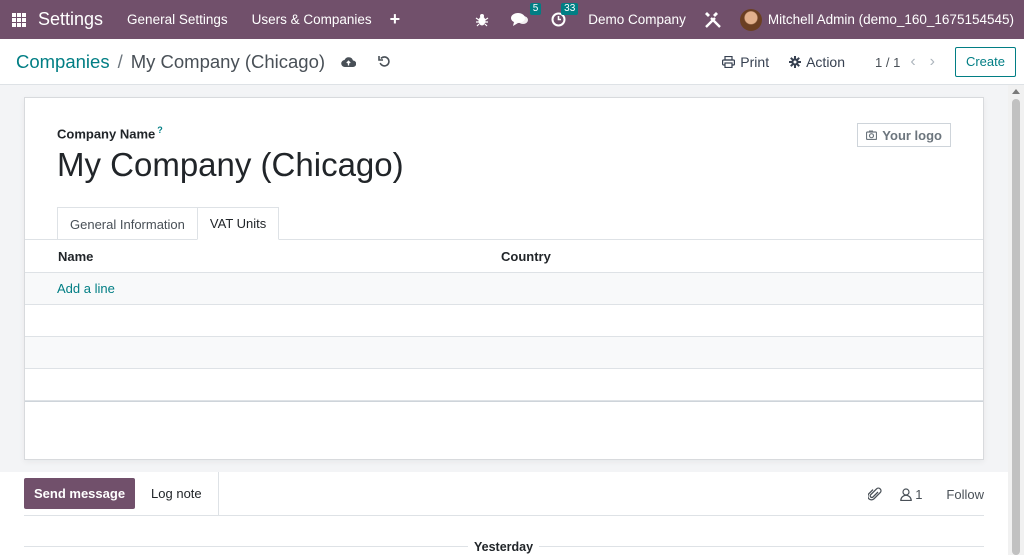  I want to click on menu-general-settings: General Settings, so click(177, 19).